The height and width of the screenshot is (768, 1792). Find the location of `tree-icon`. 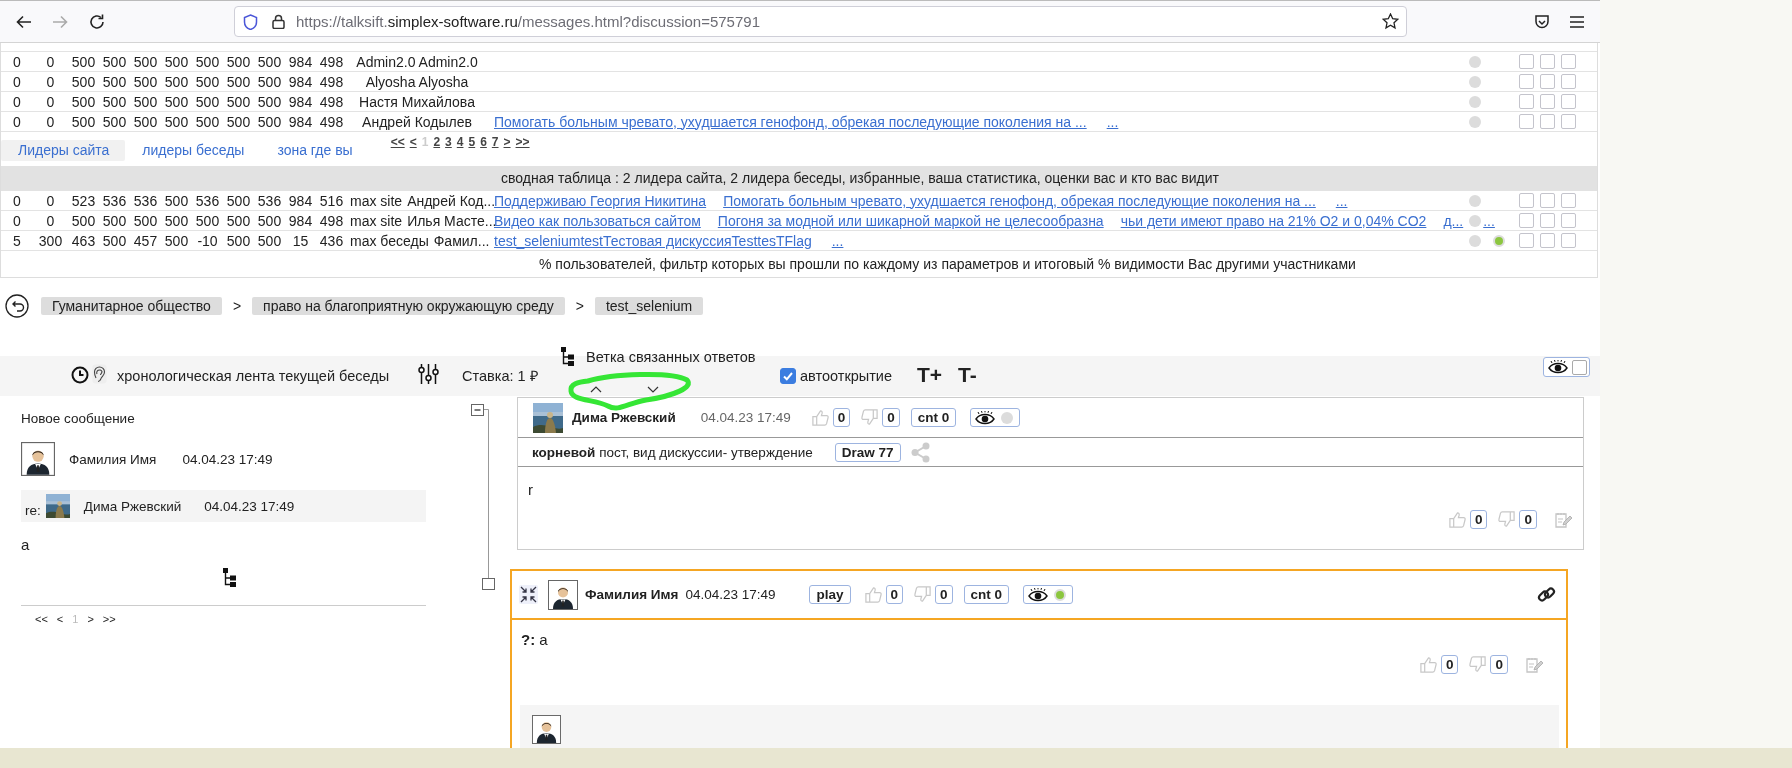

tree-icon is located at coordinates (229, 577).